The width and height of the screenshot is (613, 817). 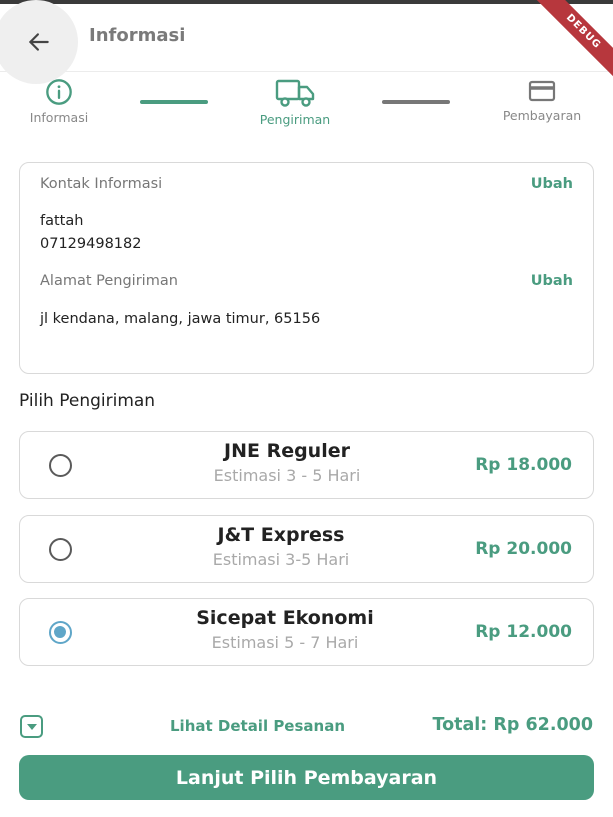 What do you see at coordinates (281, 535) in the screenshot?
I see `courier-name: J&T Express` at bounding box center [281, 535].